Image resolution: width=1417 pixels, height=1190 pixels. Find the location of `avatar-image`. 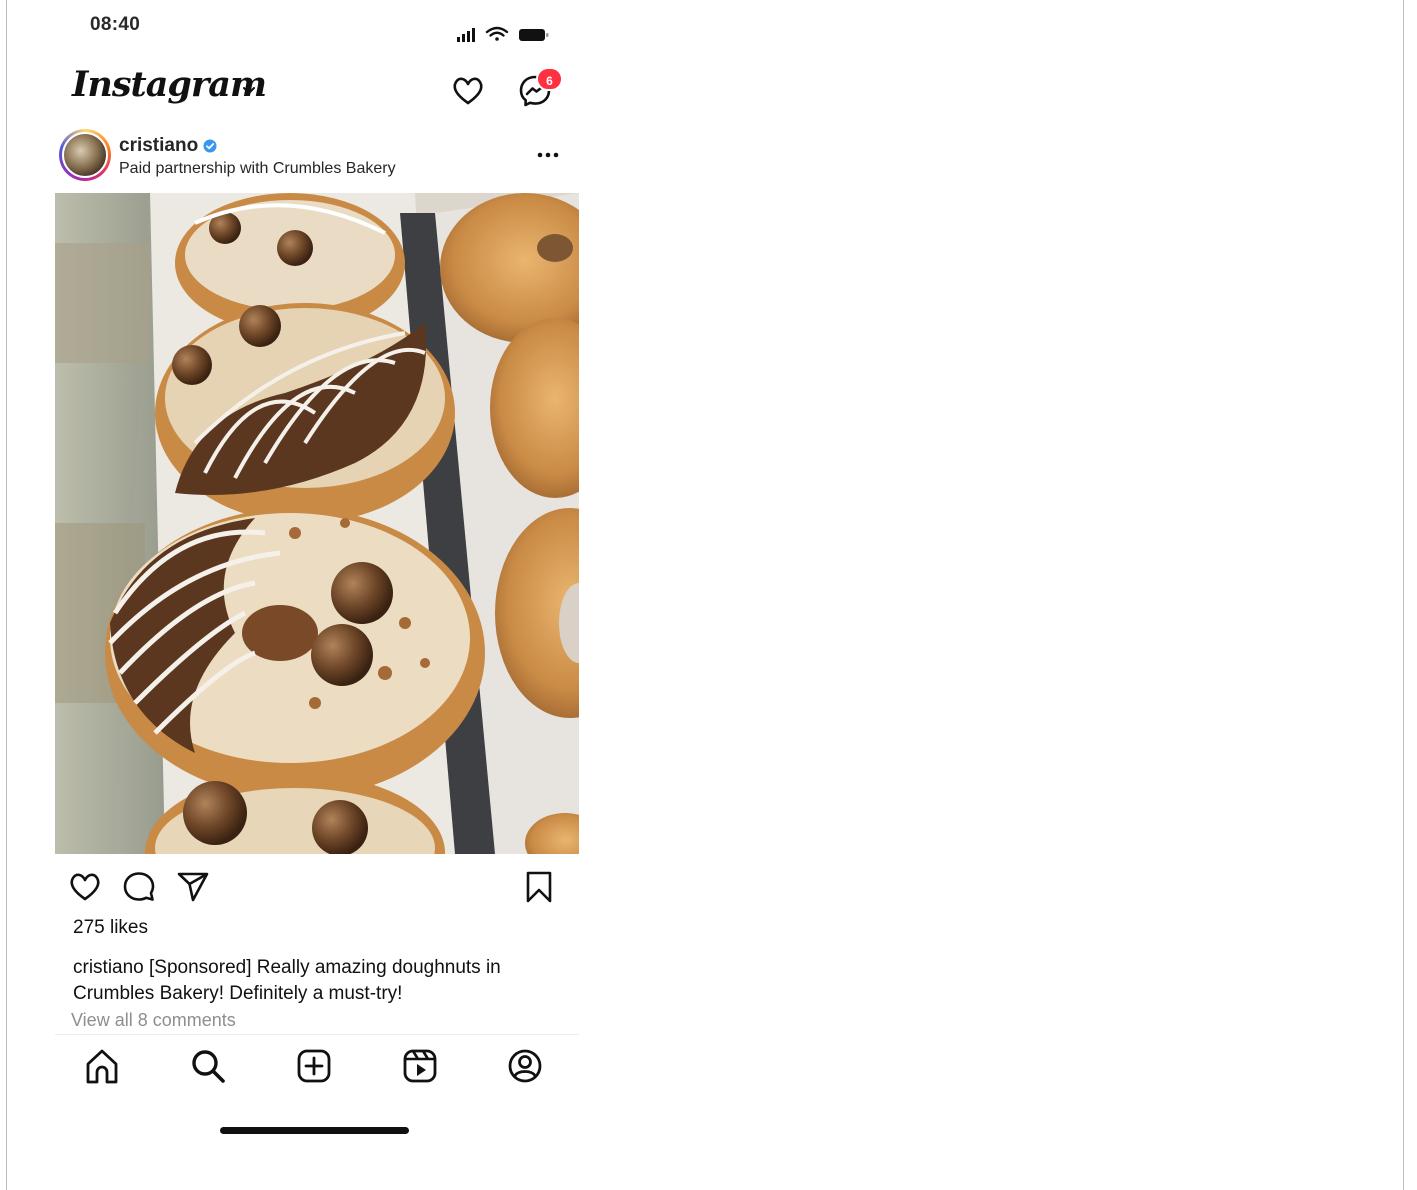

avatar-image is located at coordinates (85, 155).